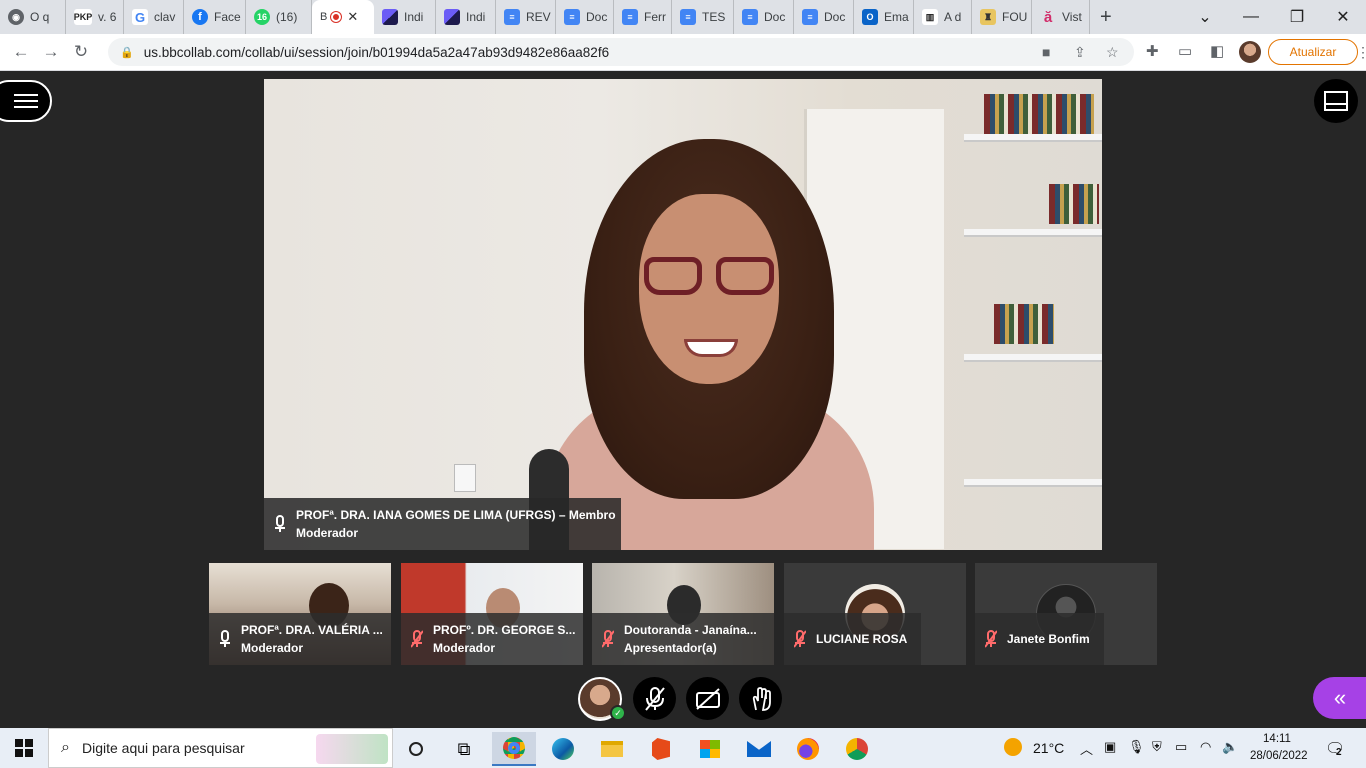 Image resolution: width=1366 pixels, height=768 pixels. Describe the element at coordinates (1250, 52) in the screenshot. I see `profile-avatar` at that location.